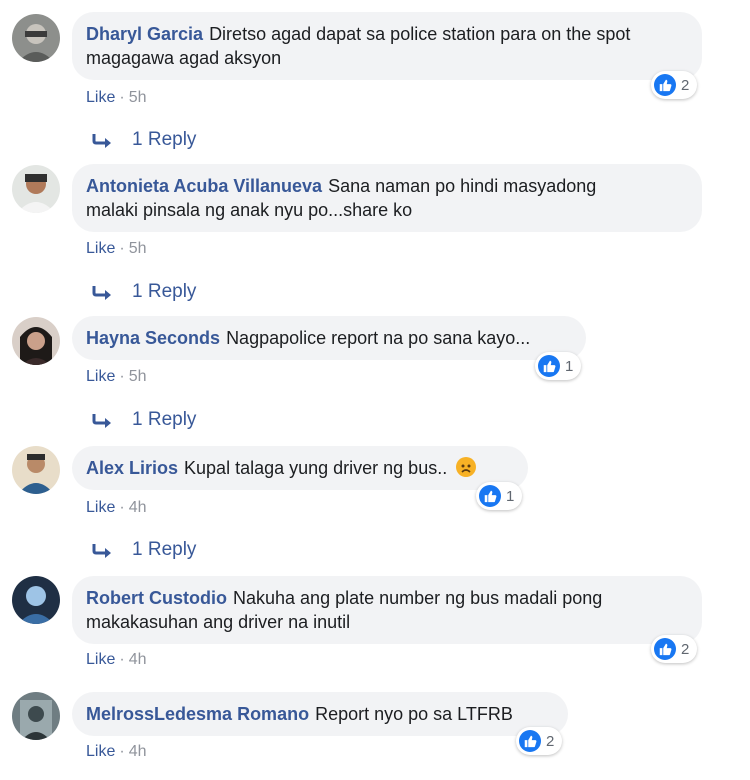  What do you see at coordinates (466, 467) in the screenshot?
I see `sad-face-emoji` at bounding box center [466, 467].